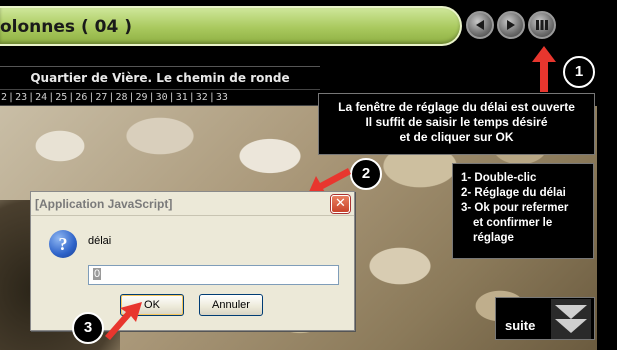  Describe the element at coordinates (493, 238) in the screenshot. I see `step-line: réglage` at that location.